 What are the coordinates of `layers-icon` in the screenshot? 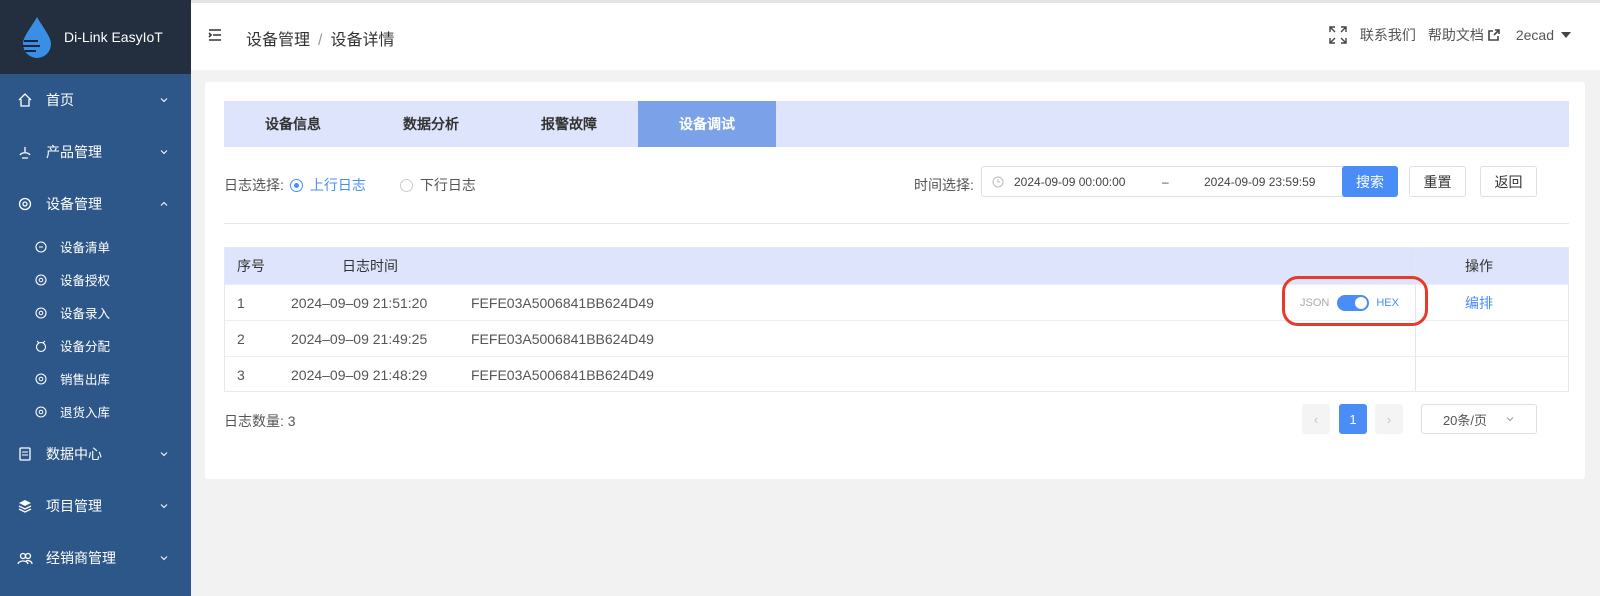 It's located at (25, 506).